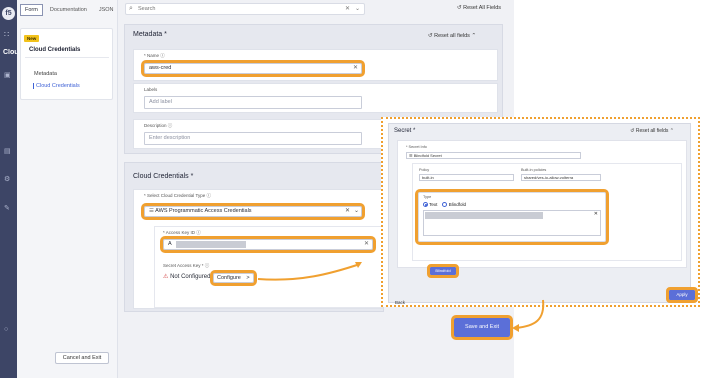 This screenshot has width=702, height=378. Describe the element at coordinates (493, 155) in the screenshot. I see `secret-info-select: ☰ Blindfold Secret` at that location.